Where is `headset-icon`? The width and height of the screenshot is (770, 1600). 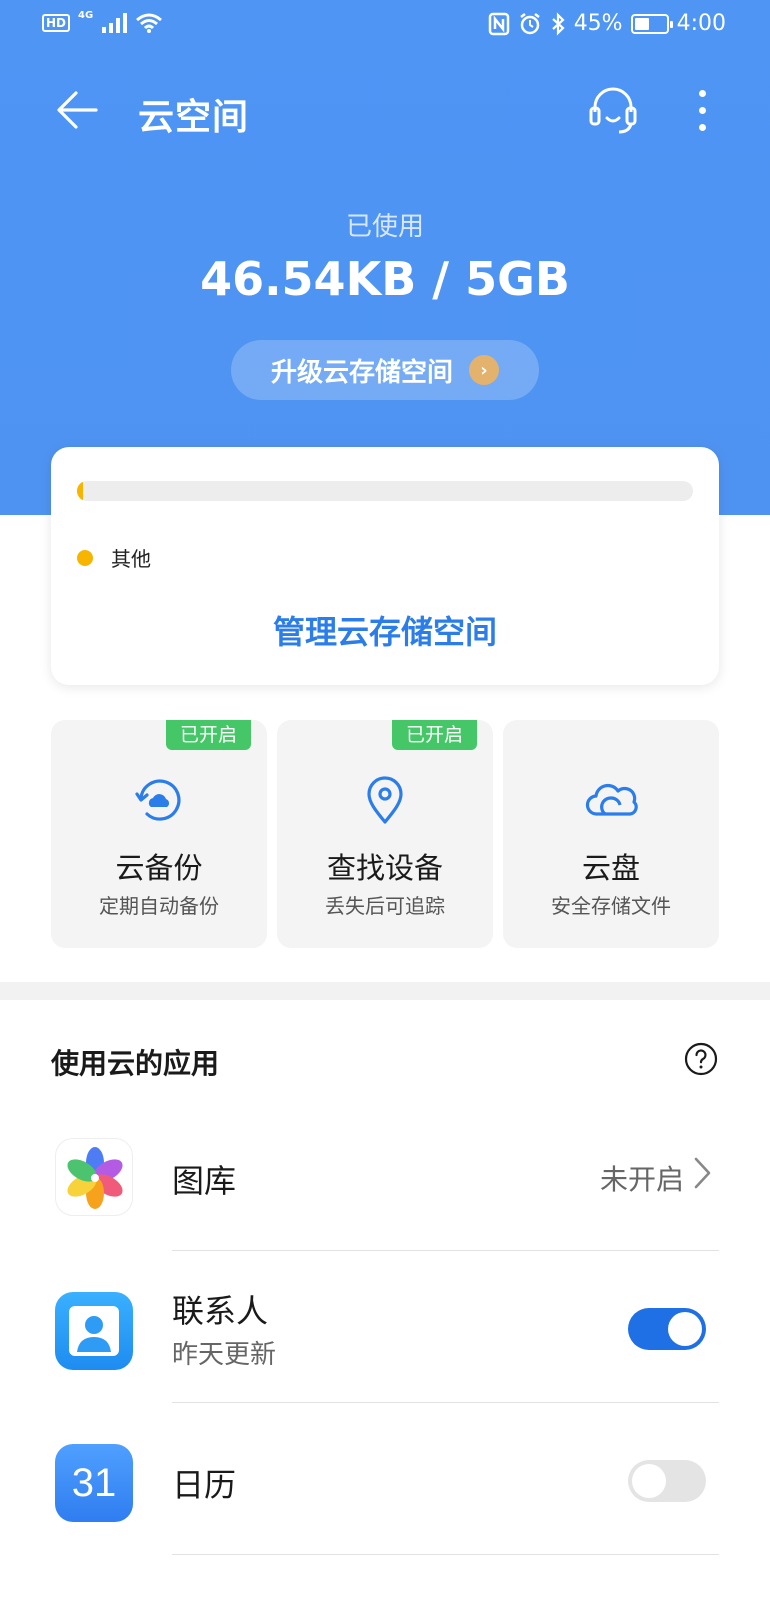 headset-icon is located at coordinates (613, 110).